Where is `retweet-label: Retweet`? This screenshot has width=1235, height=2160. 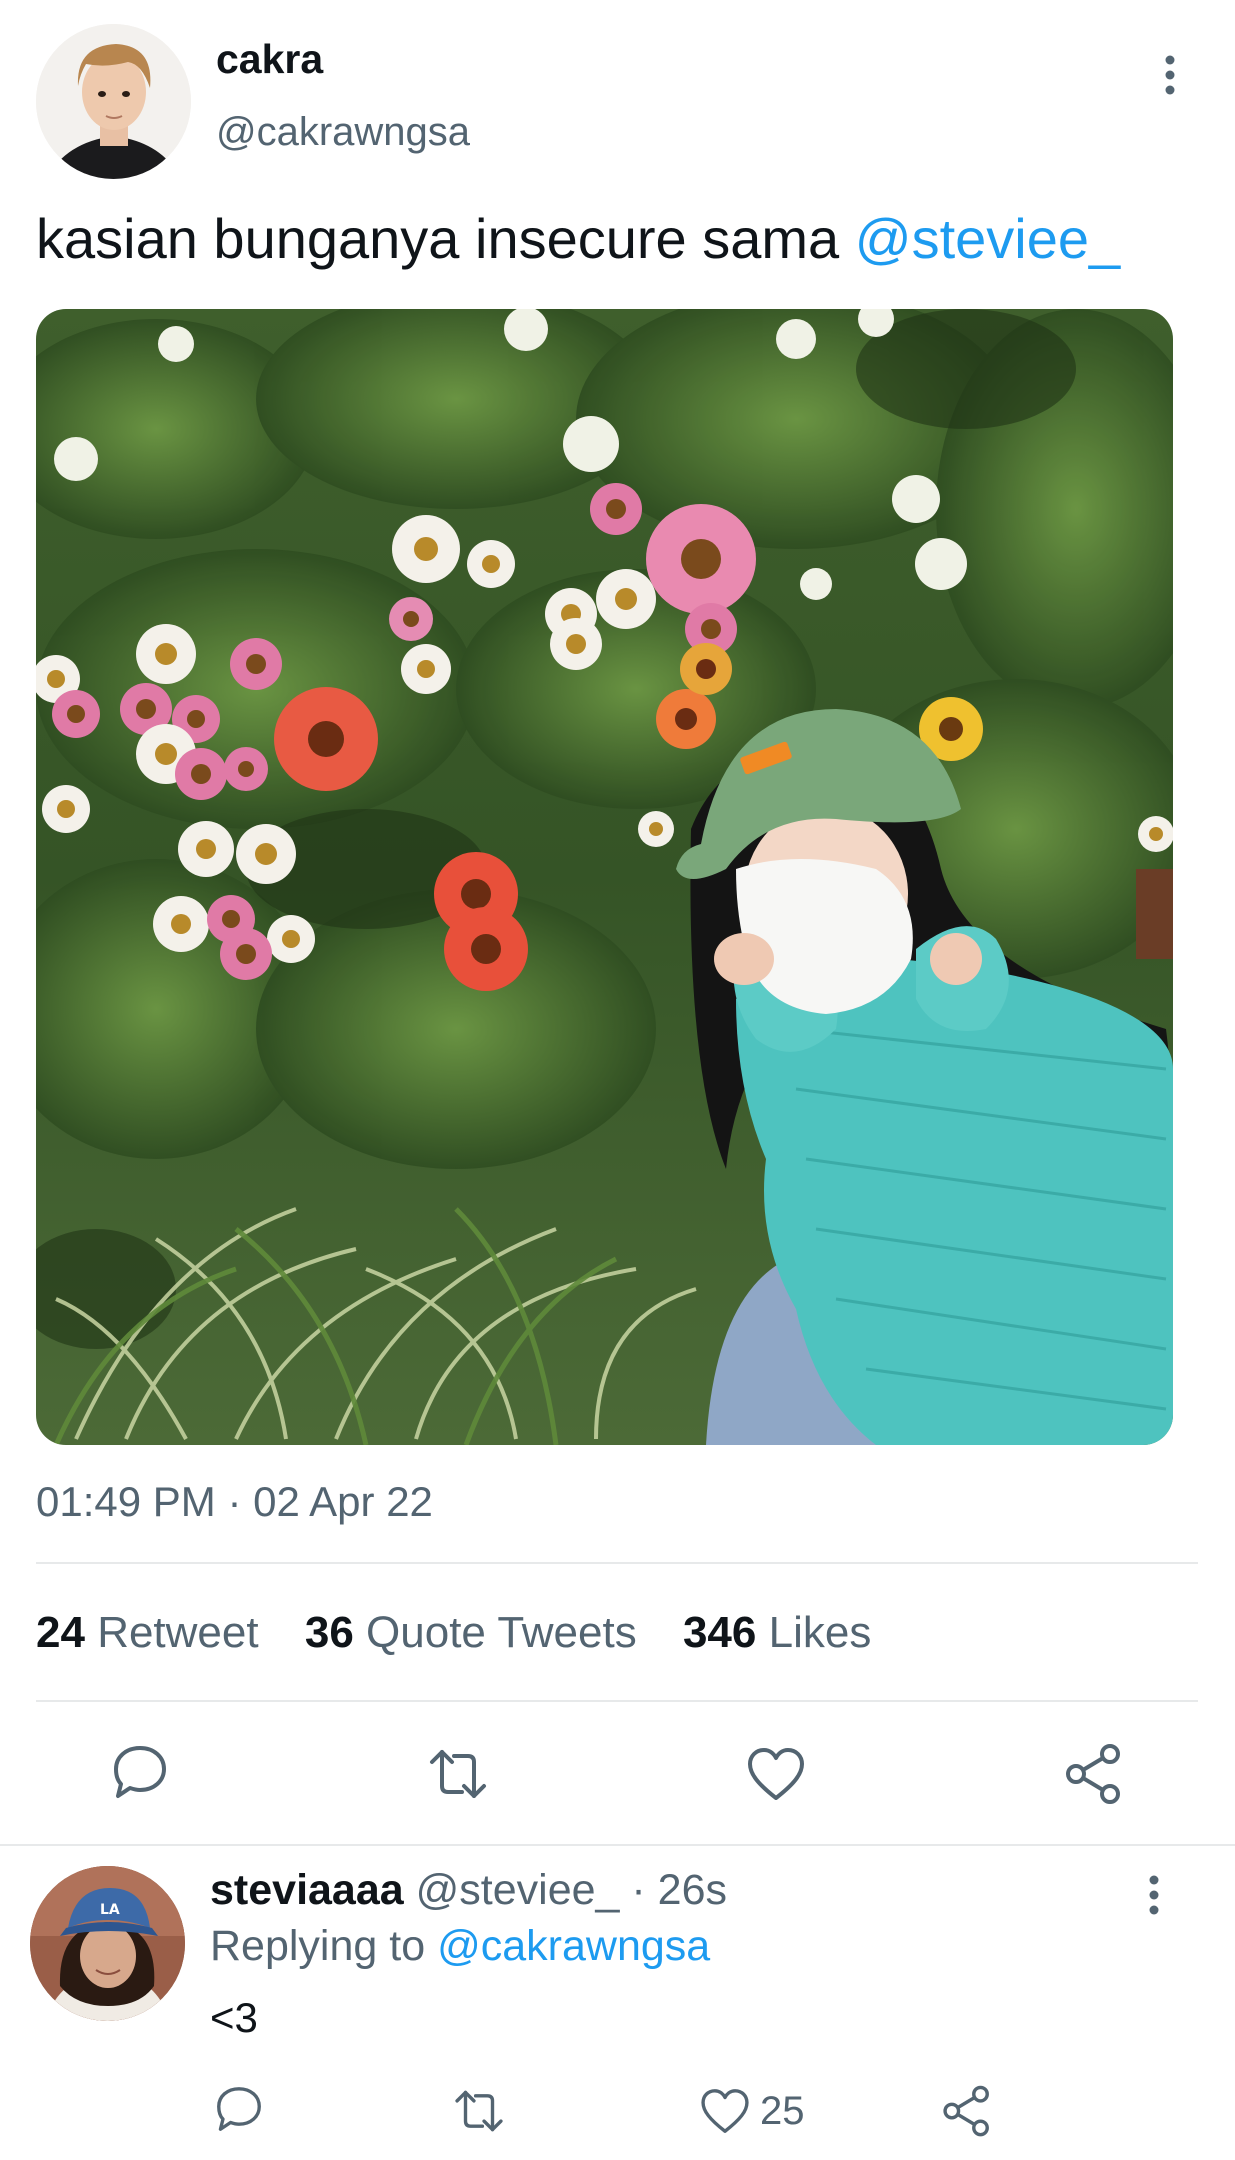
retweet-label: Retweet is located at coordinates (178, 1632).